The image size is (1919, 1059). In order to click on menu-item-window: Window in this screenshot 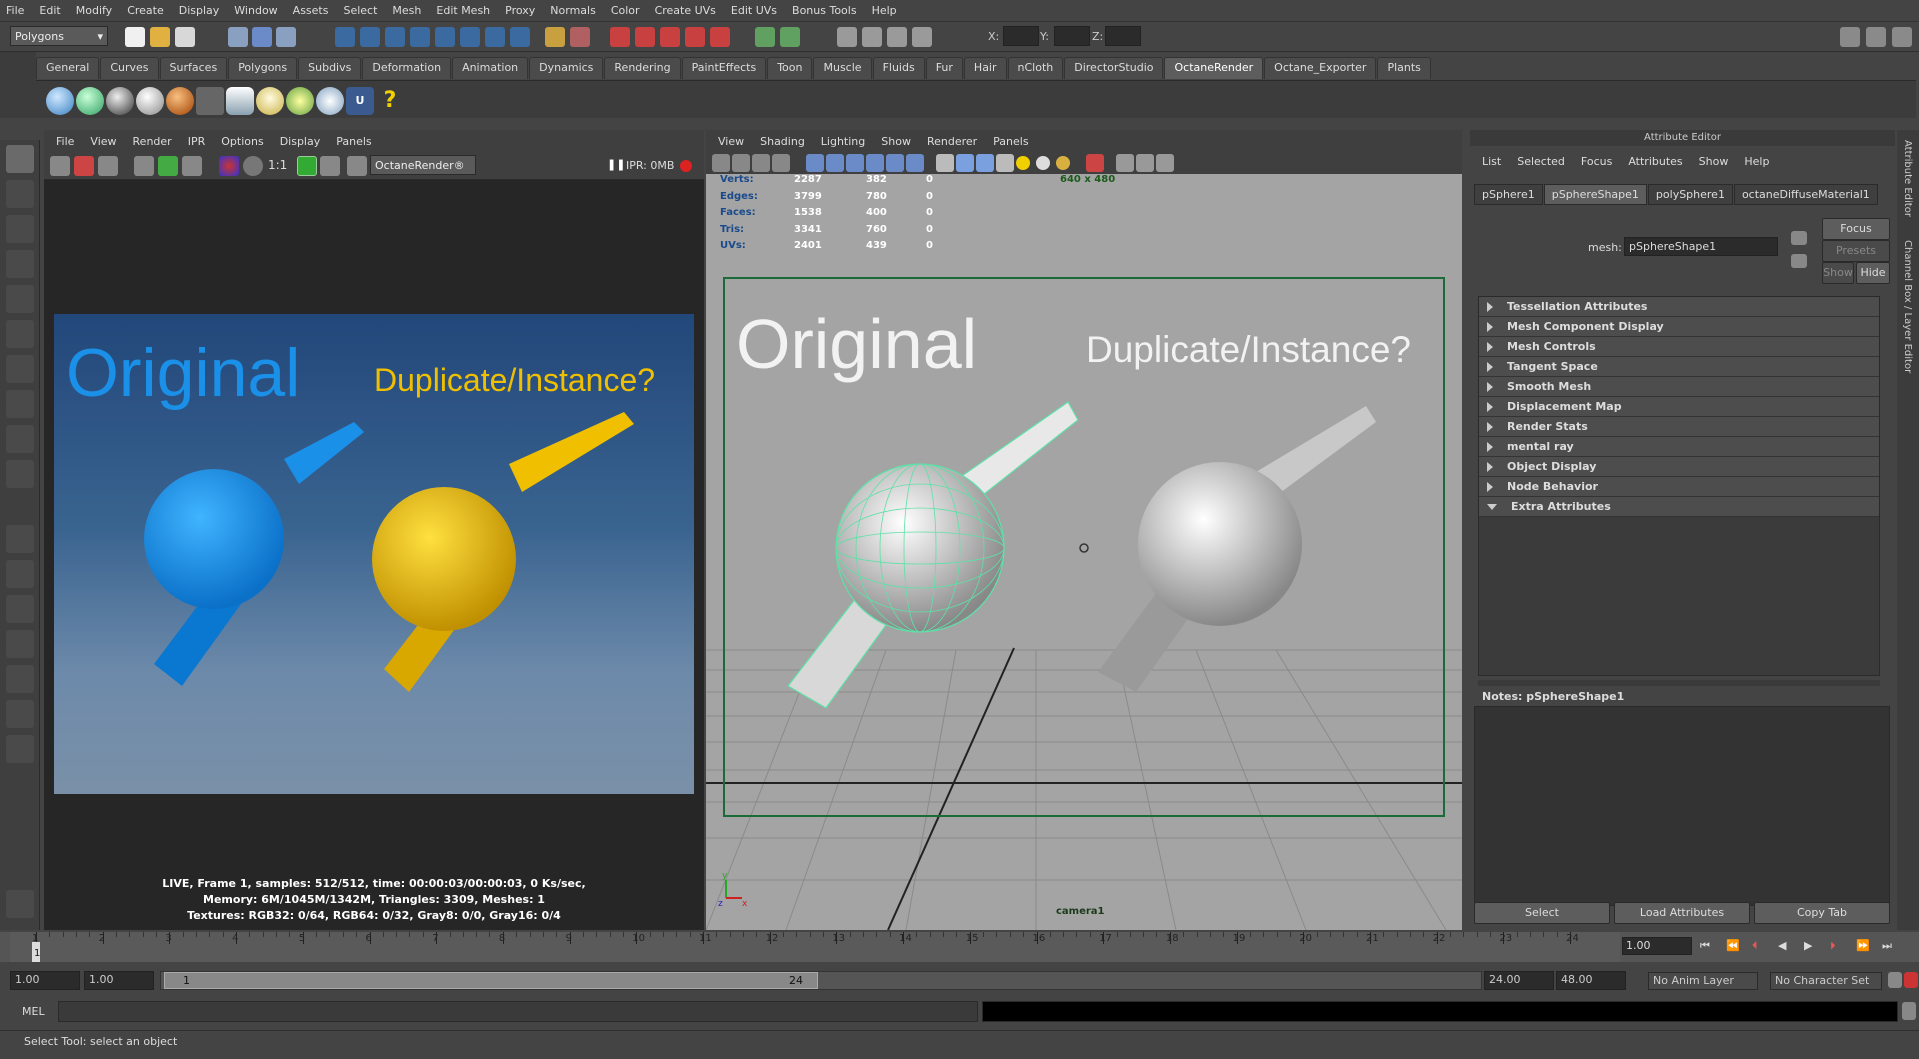, I will do `click(255, 10)`.